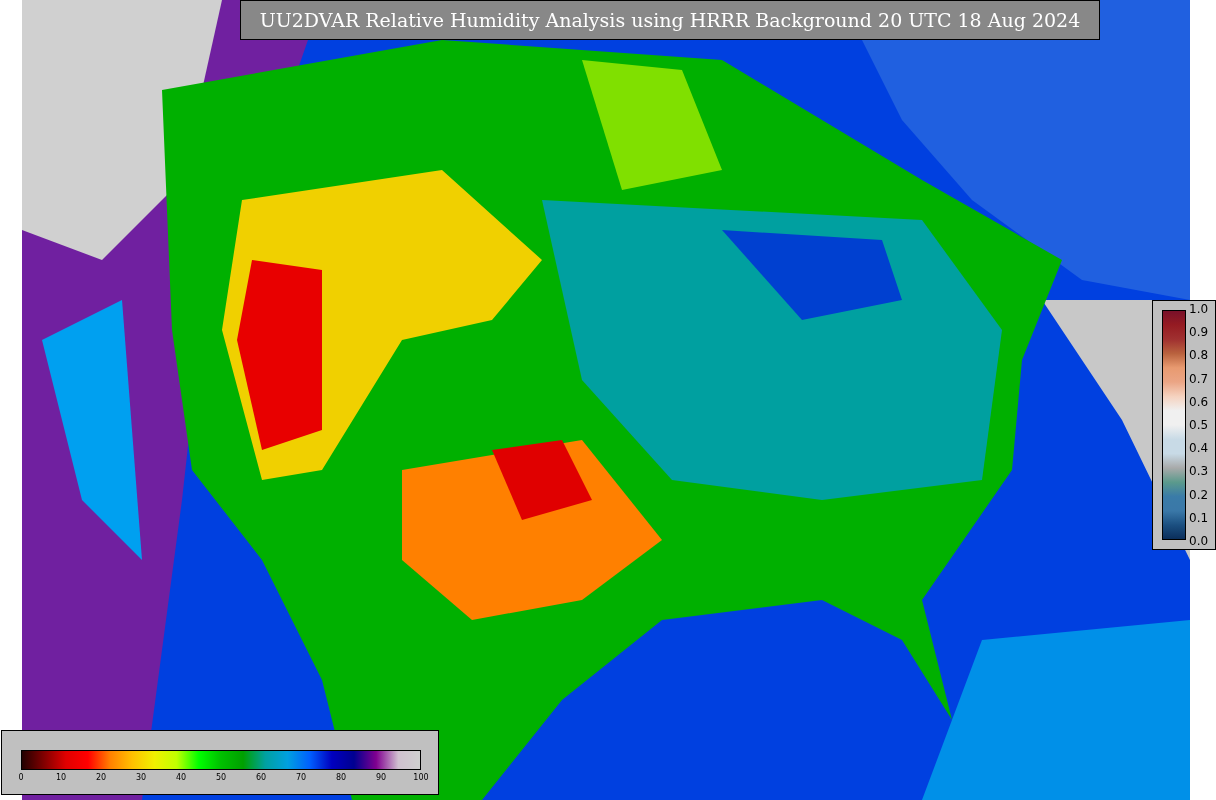 The width and height of the screenshot is (1216, 800). Describe the element at coordinates (1199, 309) in the screenshot. I see `tick-label: 1.0` at that location.